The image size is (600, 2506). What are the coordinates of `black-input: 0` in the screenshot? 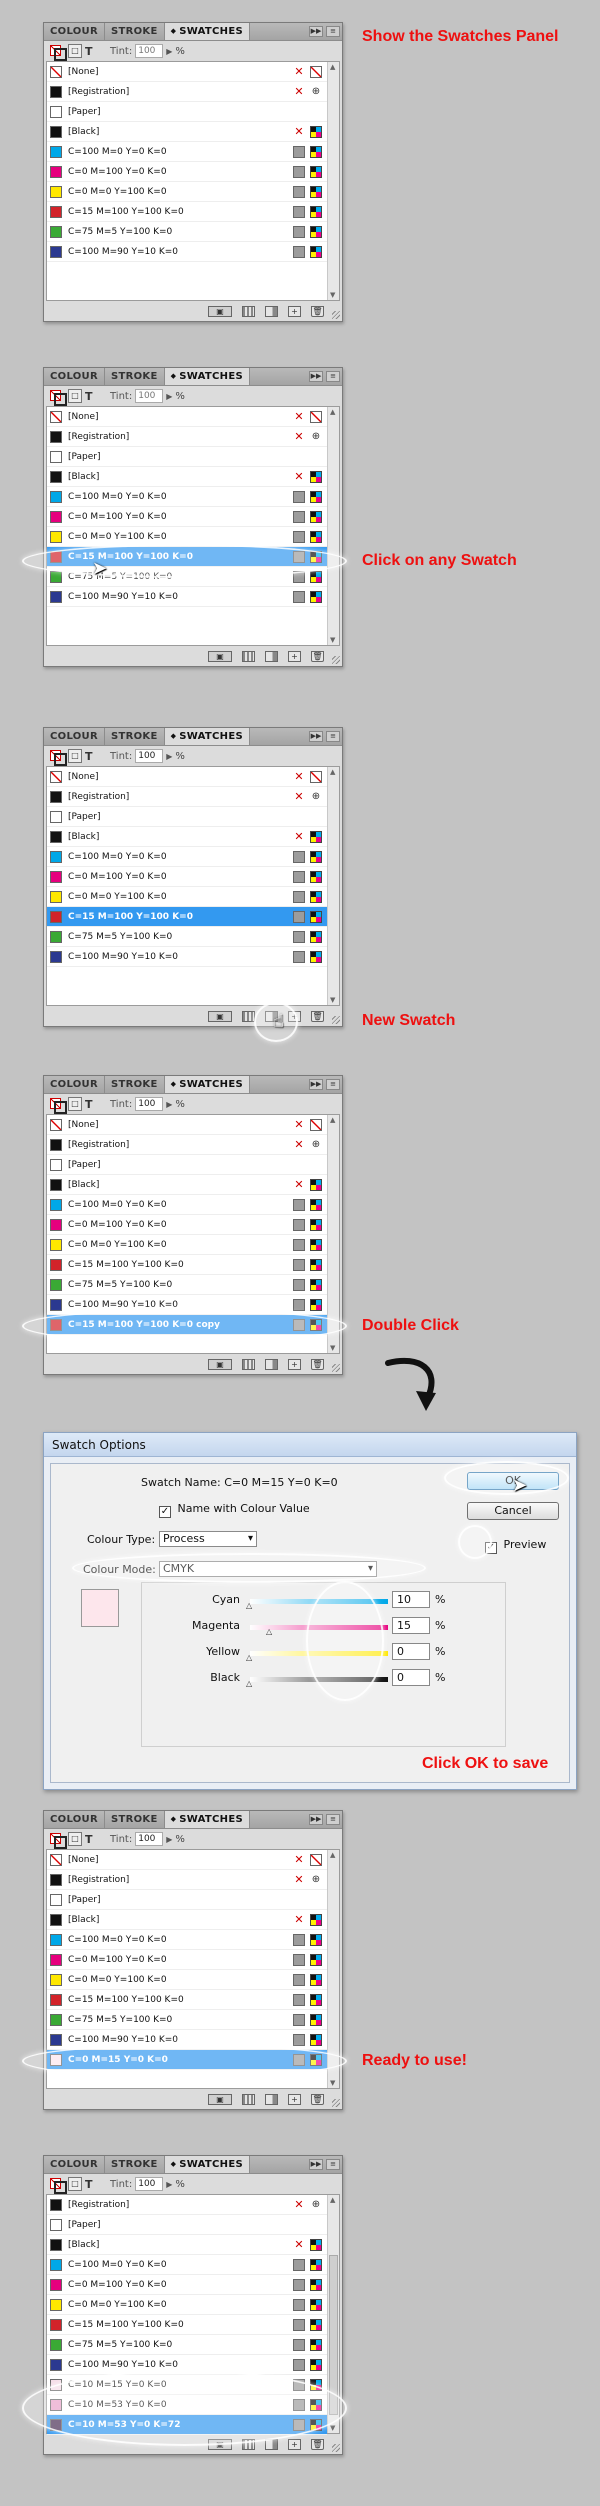 It's located at (411, 1677).